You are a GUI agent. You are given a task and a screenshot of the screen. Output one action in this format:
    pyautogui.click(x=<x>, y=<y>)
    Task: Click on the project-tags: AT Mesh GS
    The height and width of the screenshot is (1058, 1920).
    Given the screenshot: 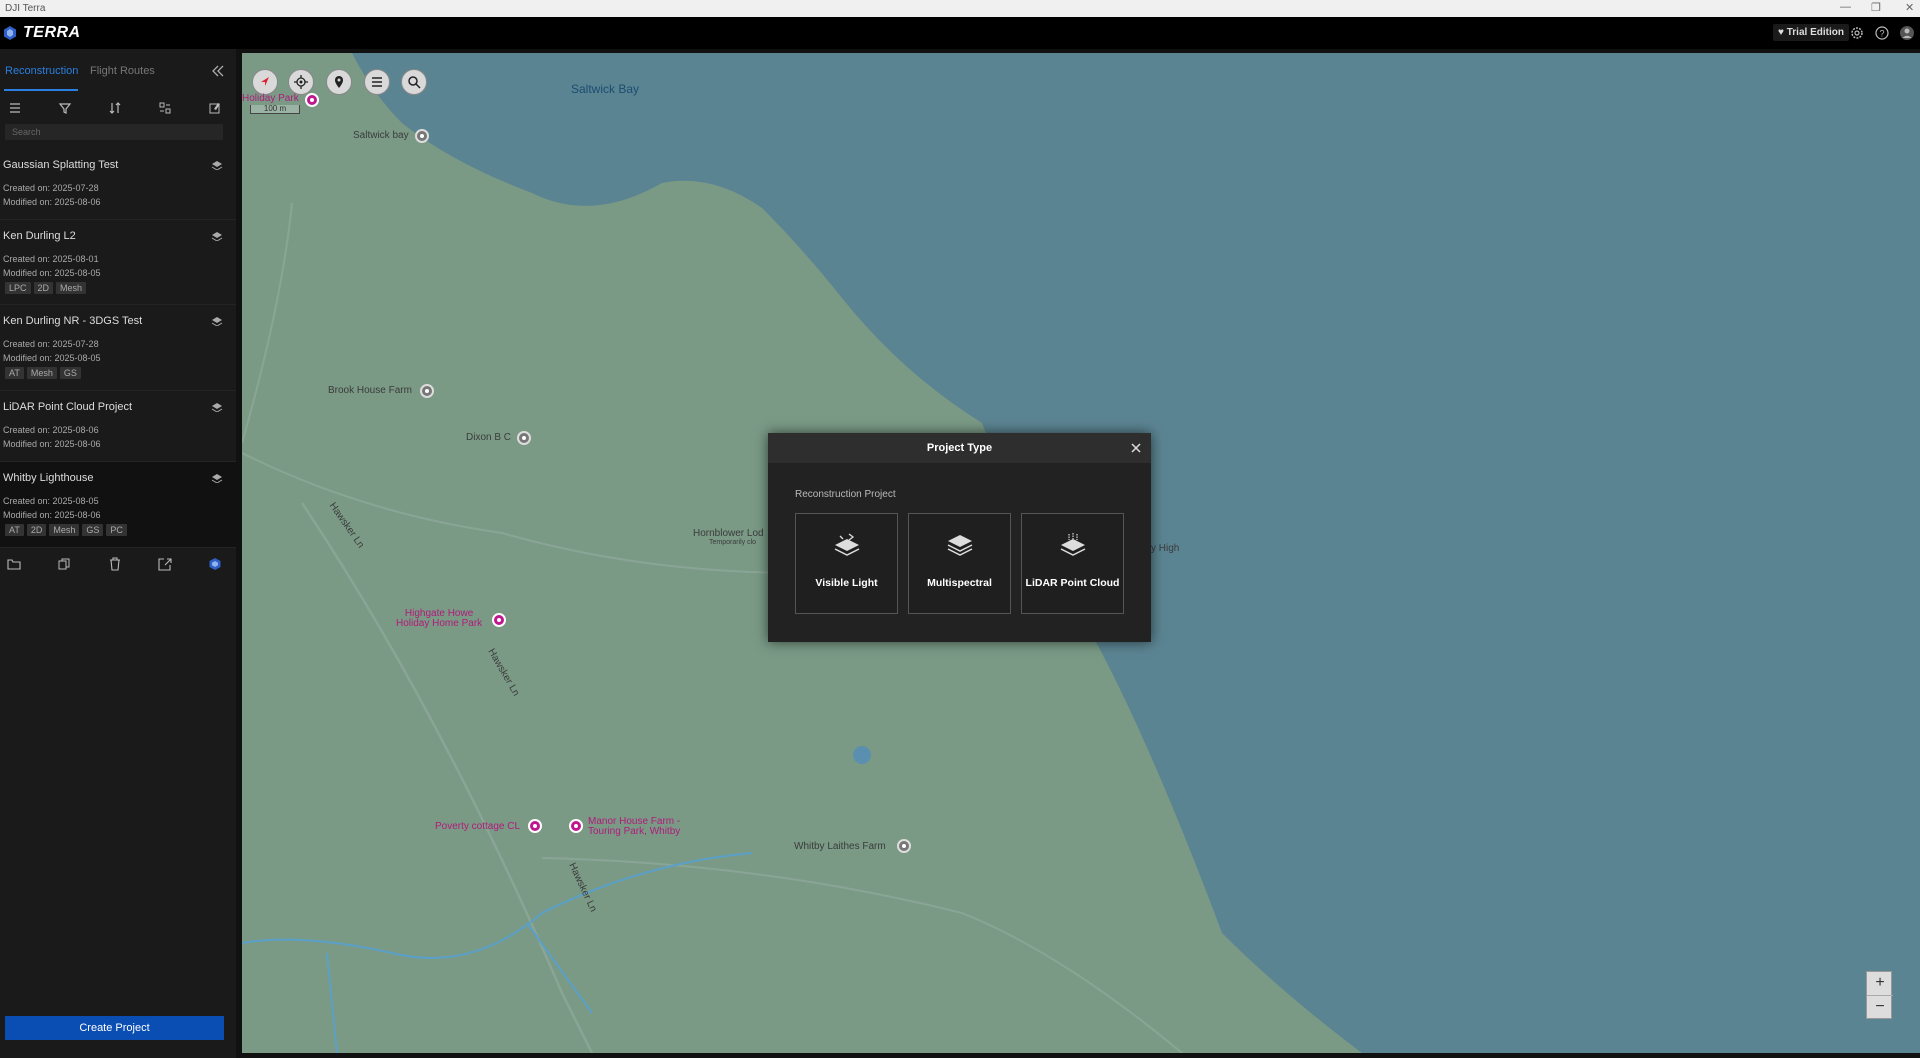 What is the action you would take?
    pyautogui.click(x=43, y=373)
    